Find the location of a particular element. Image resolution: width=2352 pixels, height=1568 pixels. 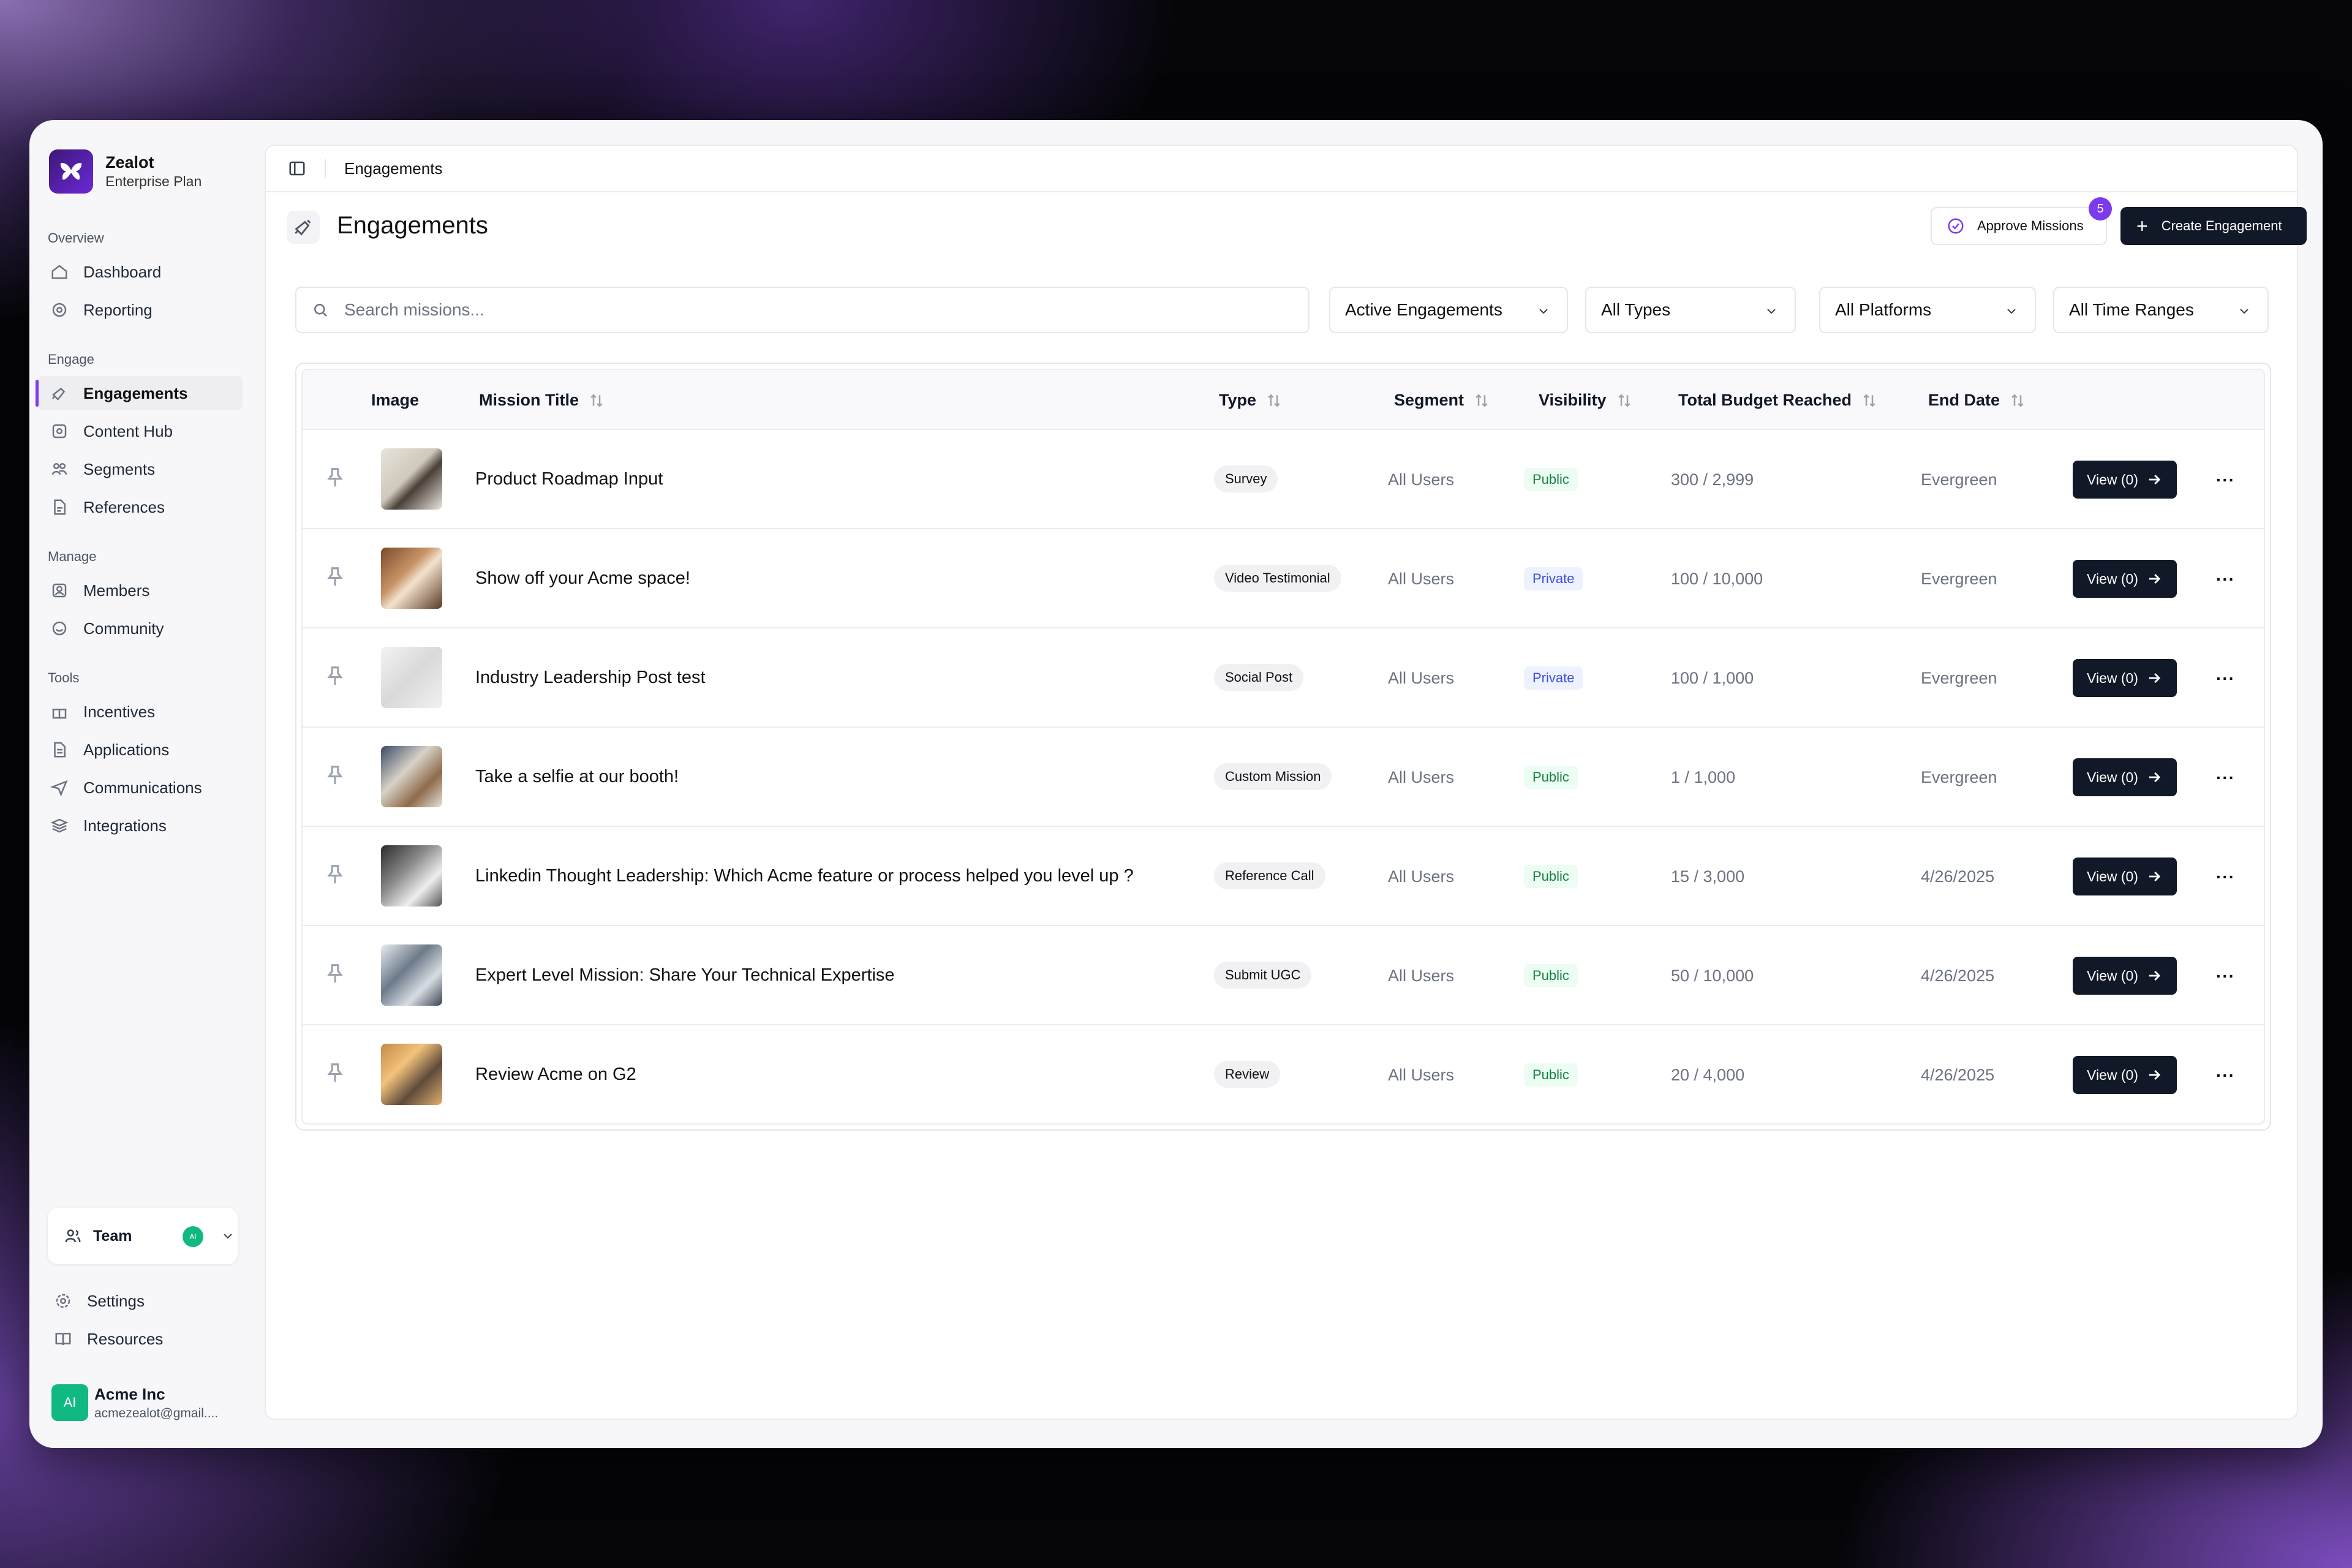

column-header-visibility: Visibility is located at coordinates (1586, 401).